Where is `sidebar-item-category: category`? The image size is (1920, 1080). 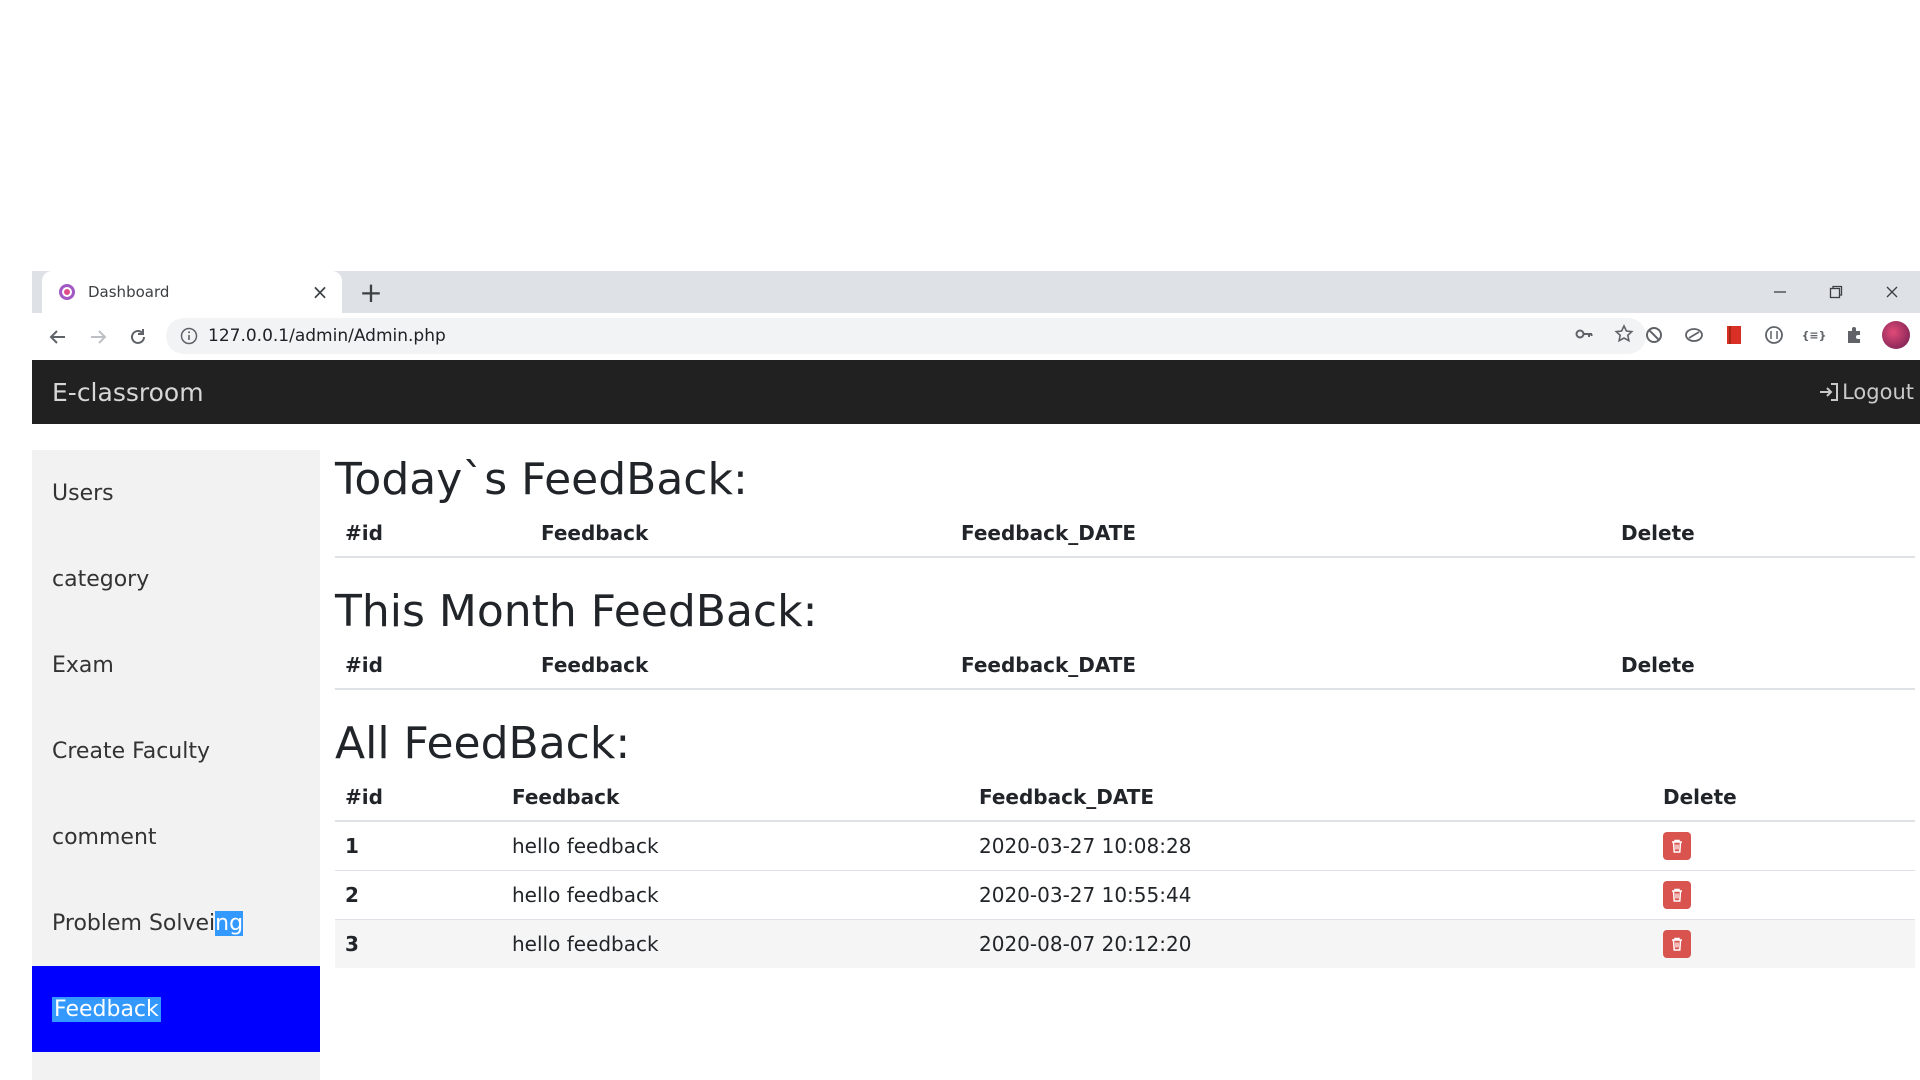 sidebar-item-category: category is located at coordinates (176, 579).